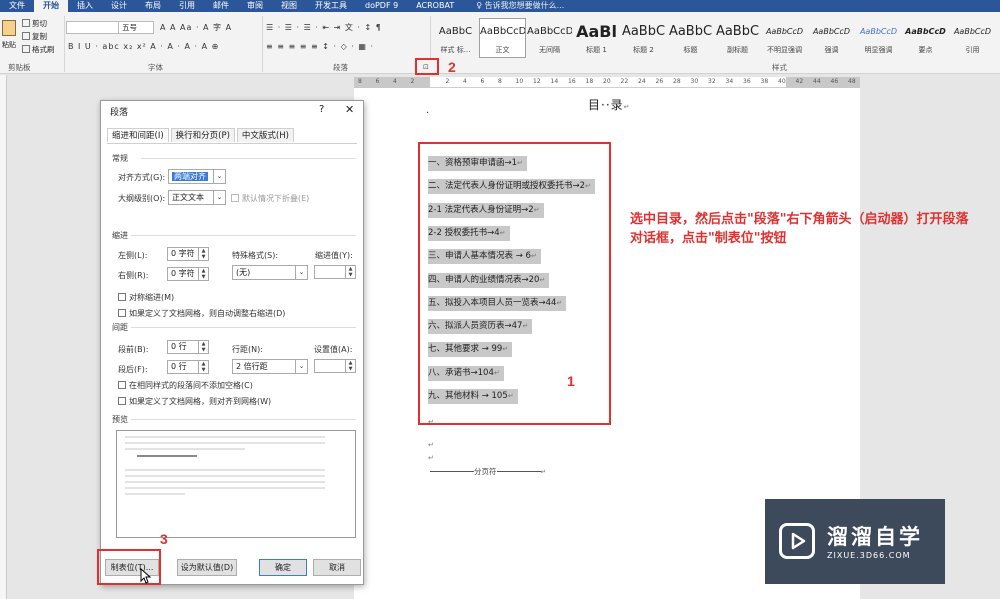 The image size is (1000, 599). What do you see at coordinates (133, 369) in the screenshot?
I see `space-after-label: 段后(F):` at bounding box center [133, 369].